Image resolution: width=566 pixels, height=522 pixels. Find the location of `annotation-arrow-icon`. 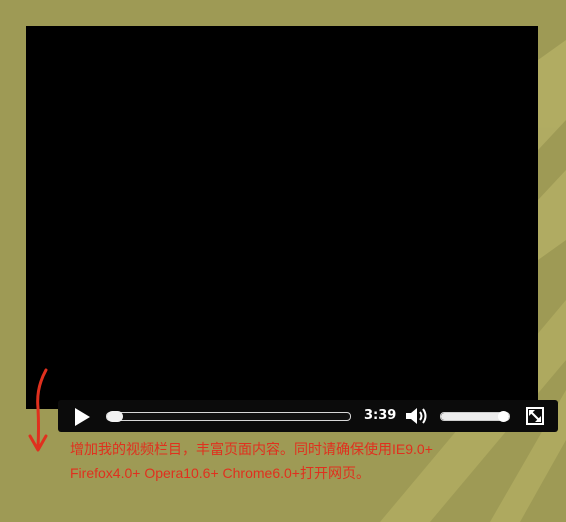

annotation-arrow-icon is located at coordinates (38, 410).